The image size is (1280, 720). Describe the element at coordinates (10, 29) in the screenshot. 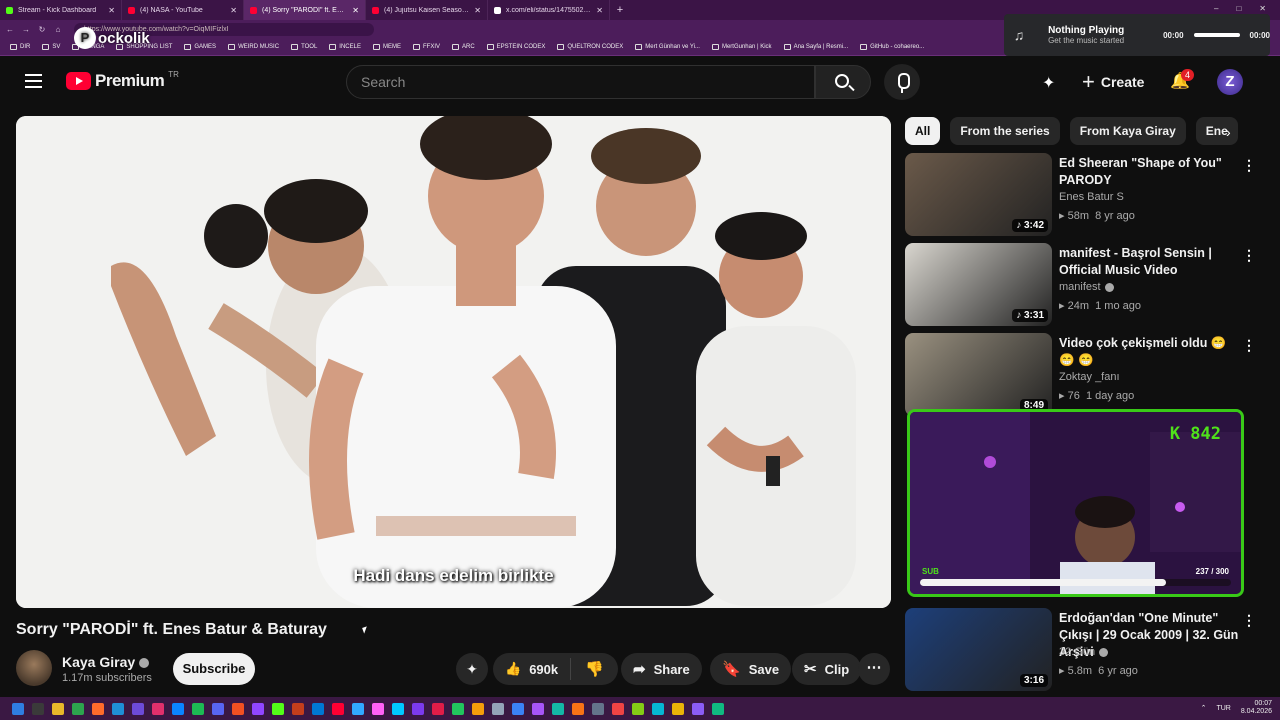

I see `back-icon: ←` at that location.